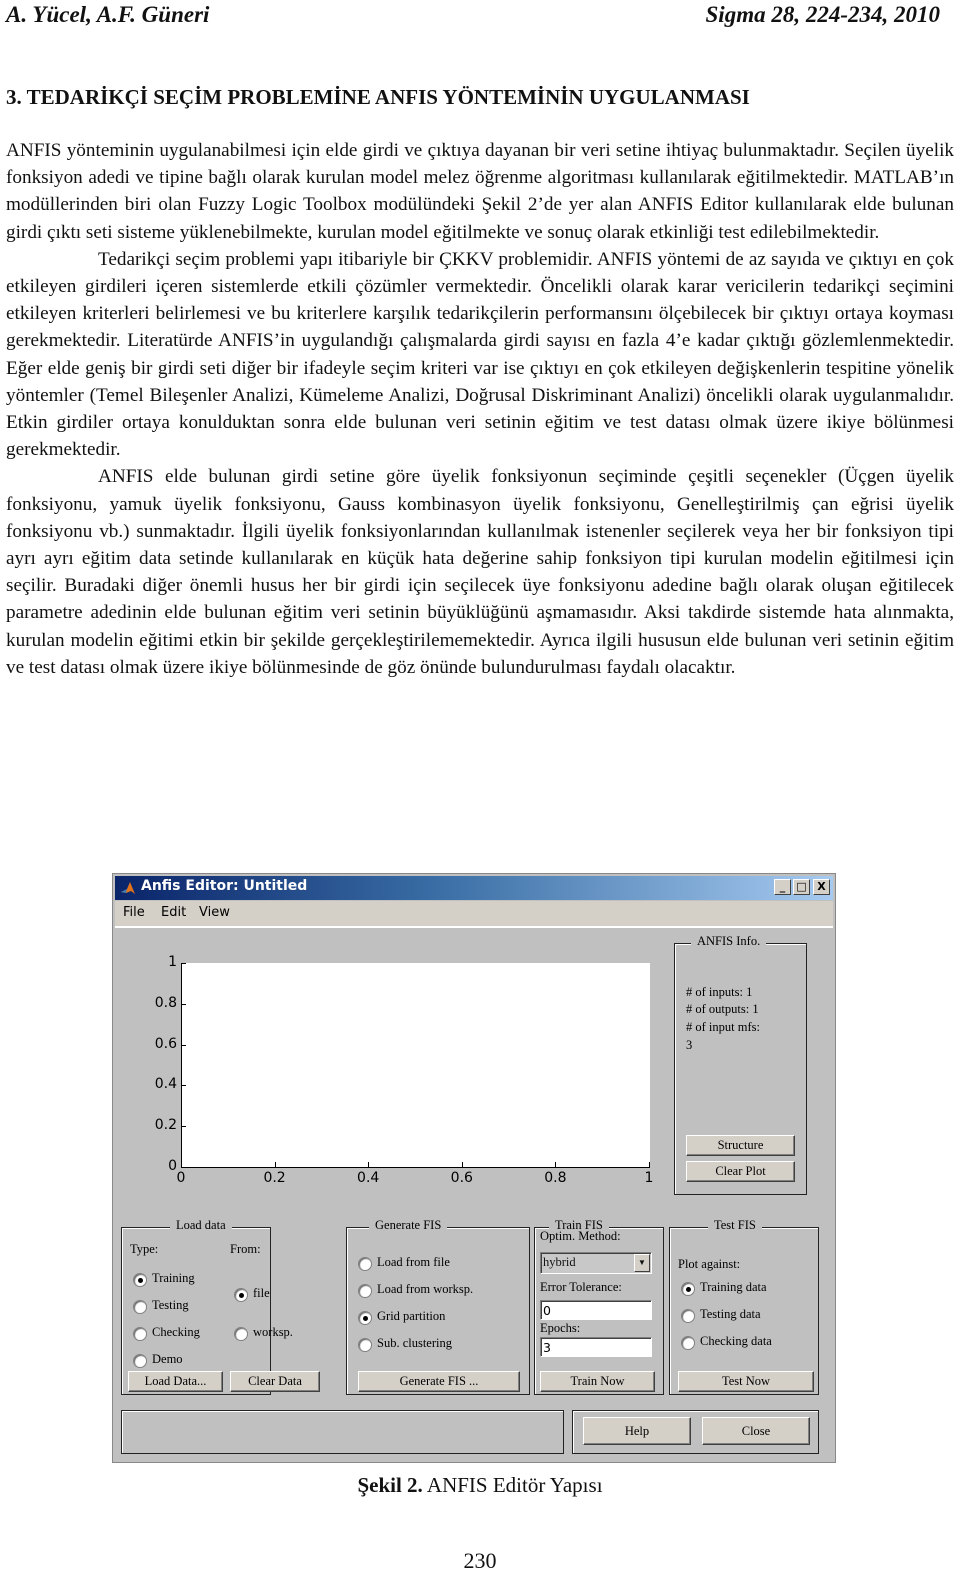  What do you see at coordinates (173, 1278) in the screenshot?
I see `radio-label: Training` at bounding box center [173, 1278].